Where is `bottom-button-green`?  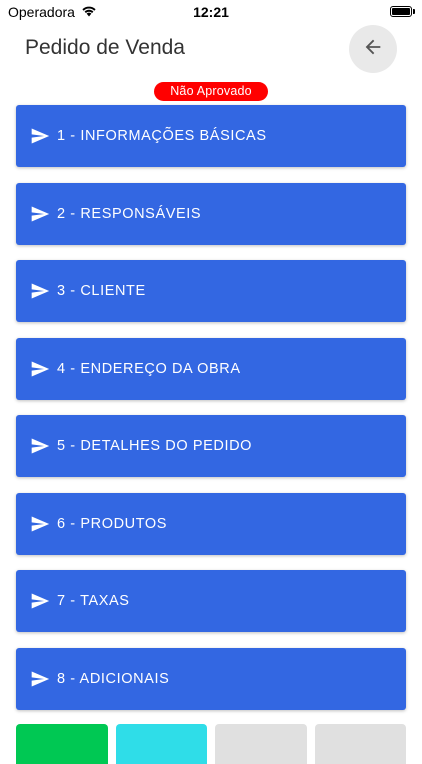
bottom-button-green is located at coordinates (62, 744).